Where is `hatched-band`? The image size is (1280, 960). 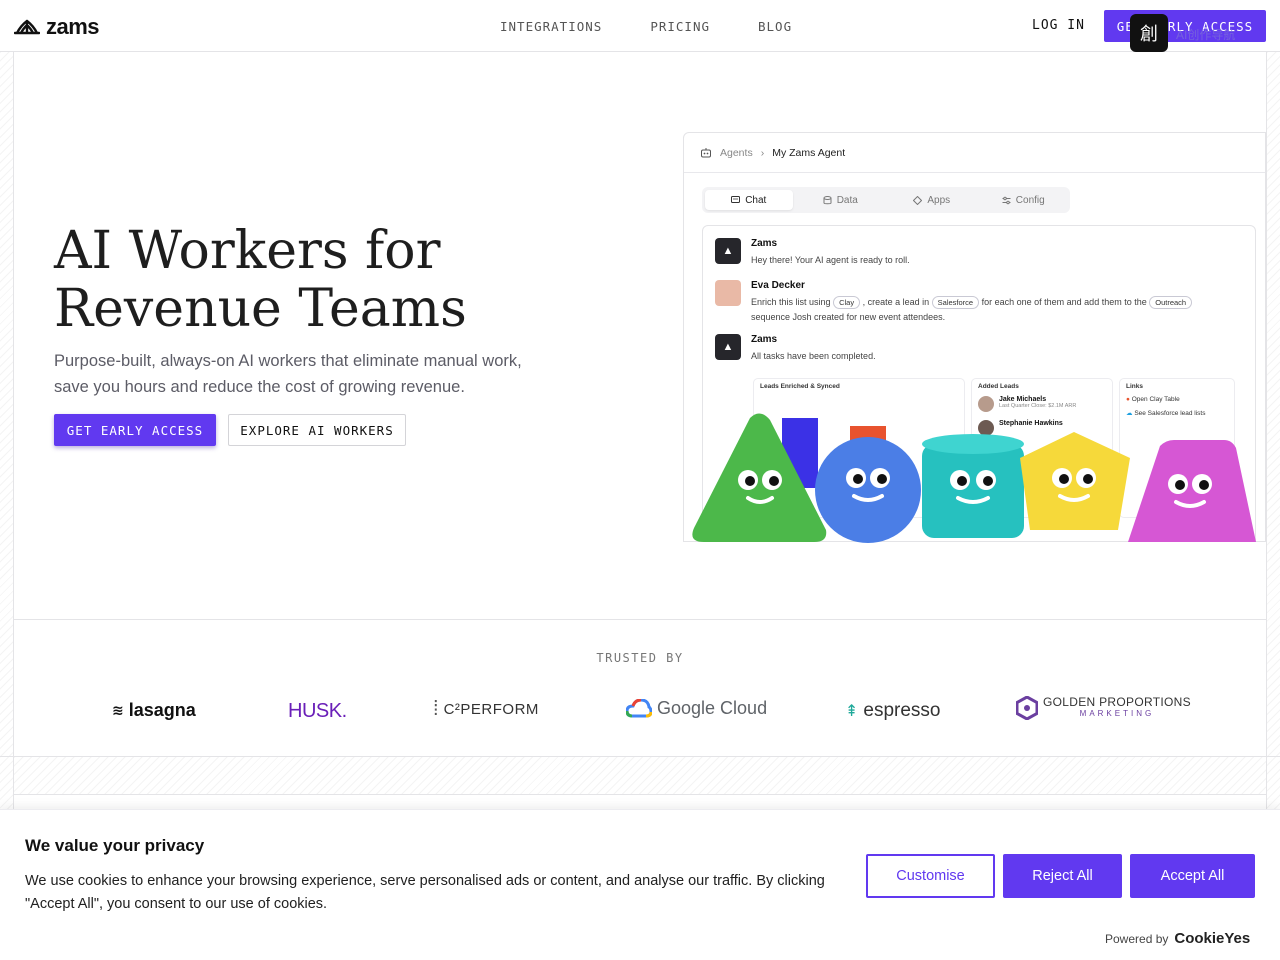 hatched-band is located at coordinates (640, 776).